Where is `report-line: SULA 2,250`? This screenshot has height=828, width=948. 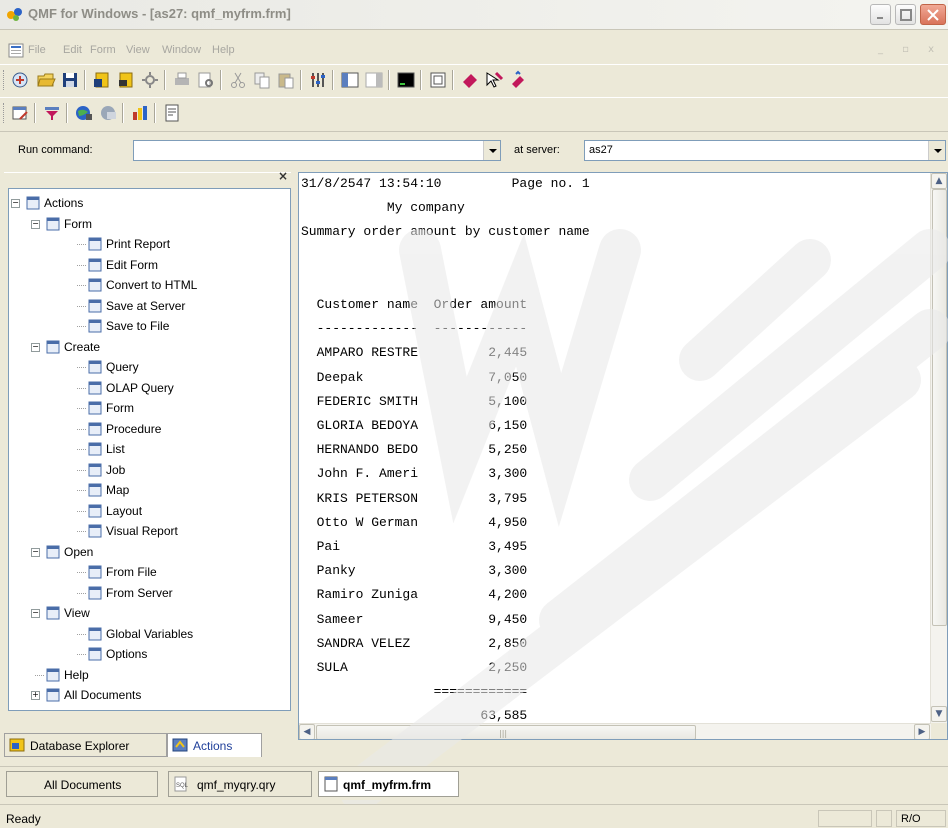 report-line: SULA 2,250 is located at coordinates (414, 667).